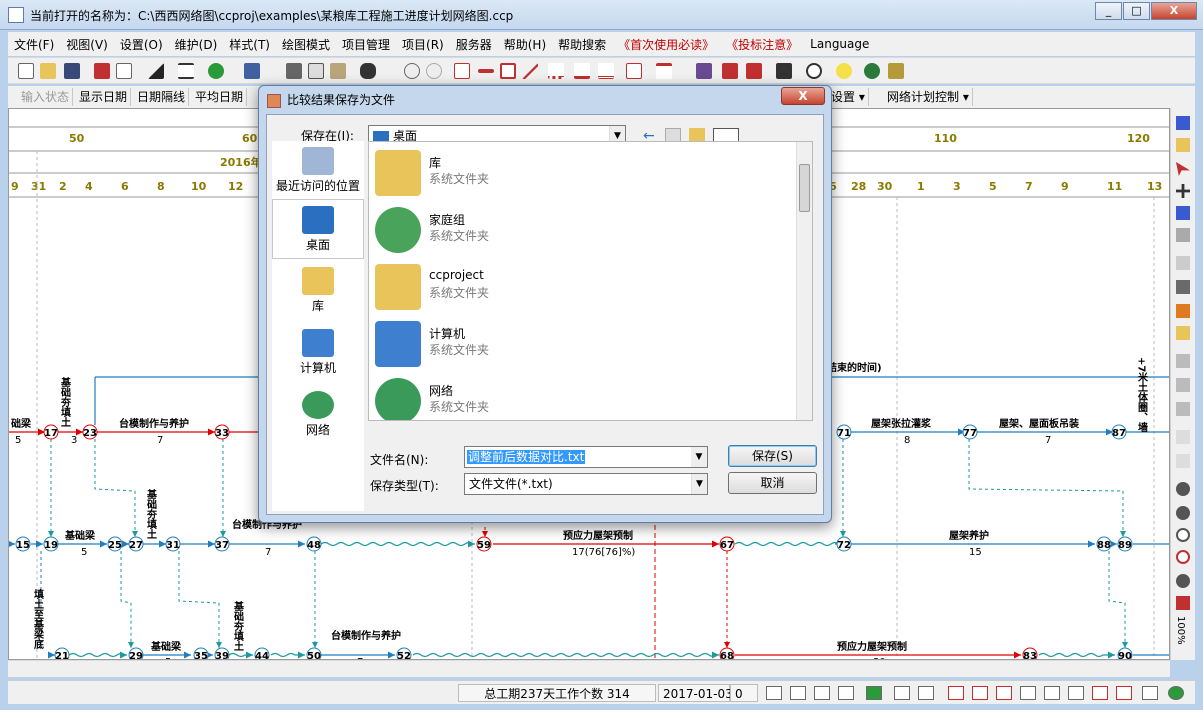 The image size is (1203, 710). What do you see at coordinates (294, 71) in the screenshot?
I see `cut-icon` at bounding box center [294, 71].